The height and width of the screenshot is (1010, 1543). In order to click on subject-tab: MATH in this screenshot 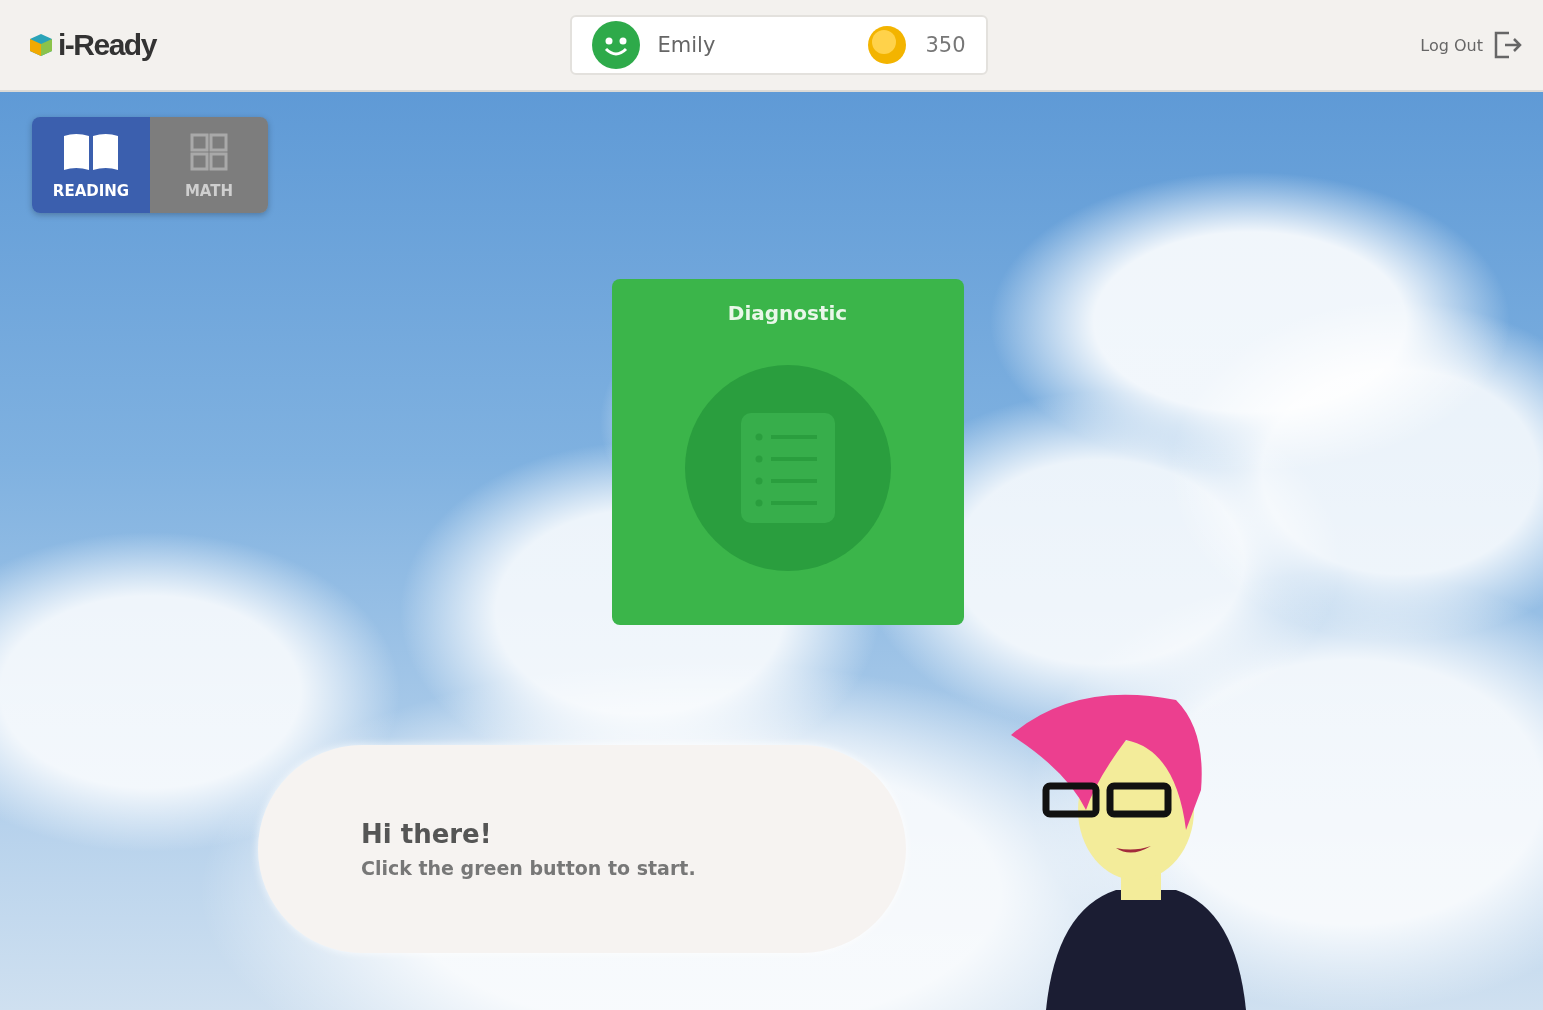, I will do `click(209, 165)`.